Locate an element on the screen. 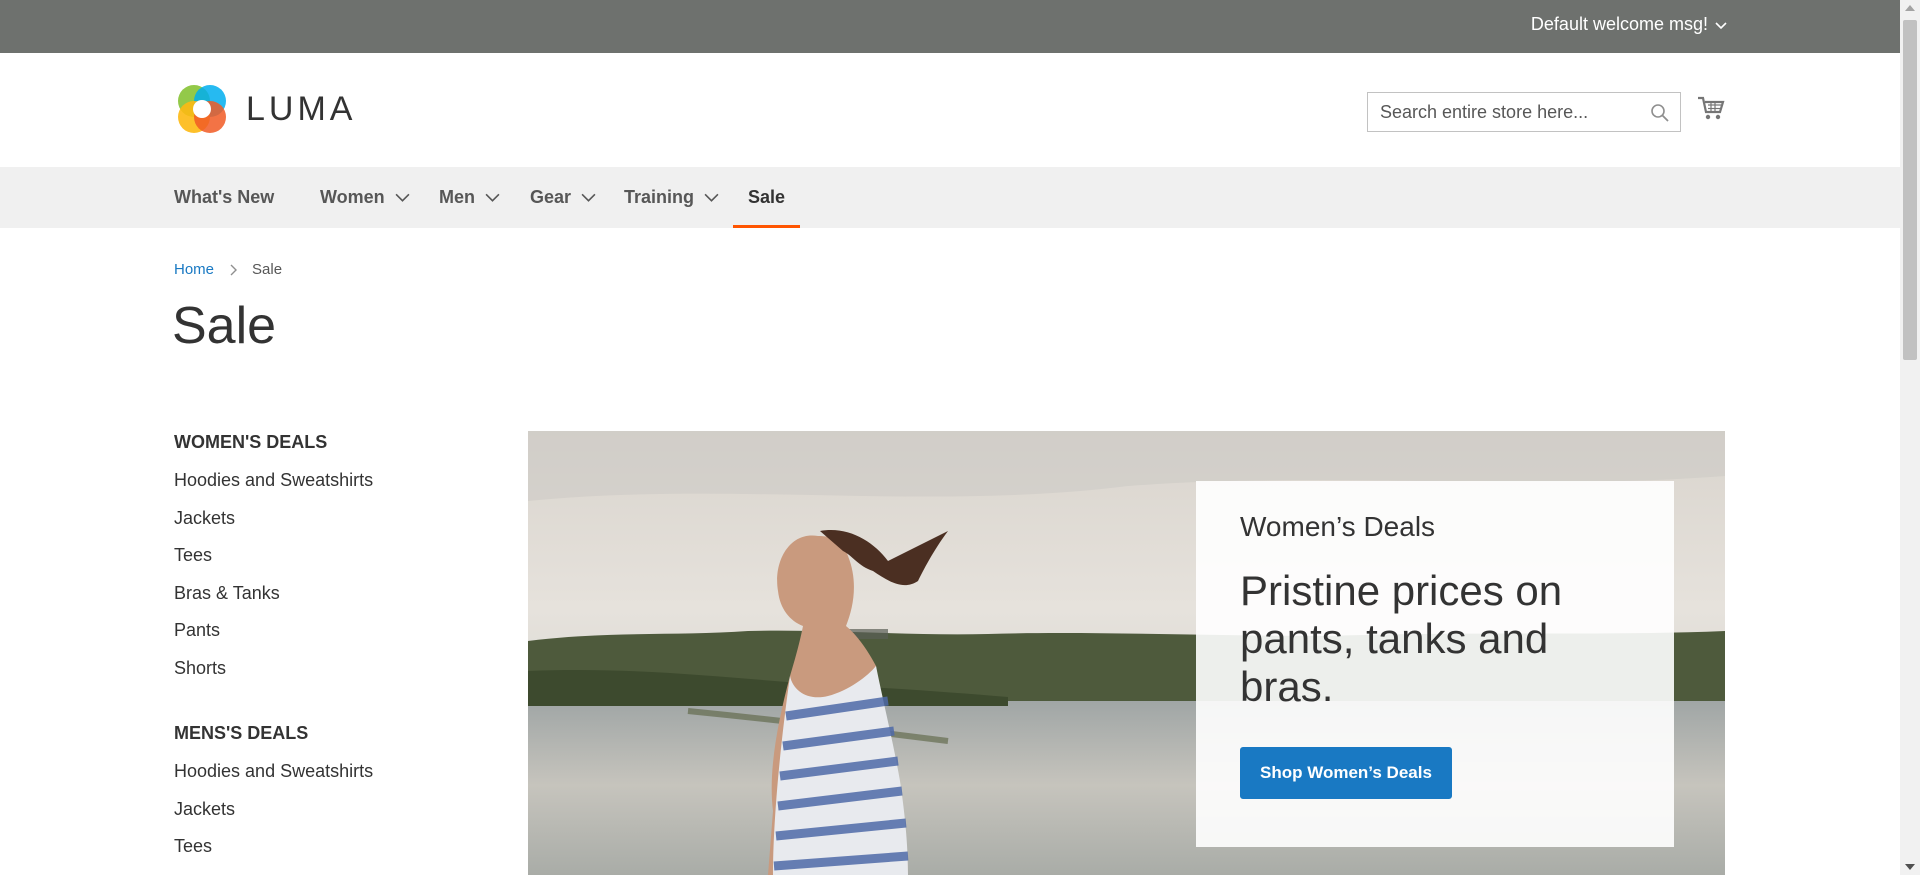 The width and height of the screenshot is (1920, 875). sidebar-link-women-bras-tanks: Bras & Tanks is located at coordinates (339, 602).